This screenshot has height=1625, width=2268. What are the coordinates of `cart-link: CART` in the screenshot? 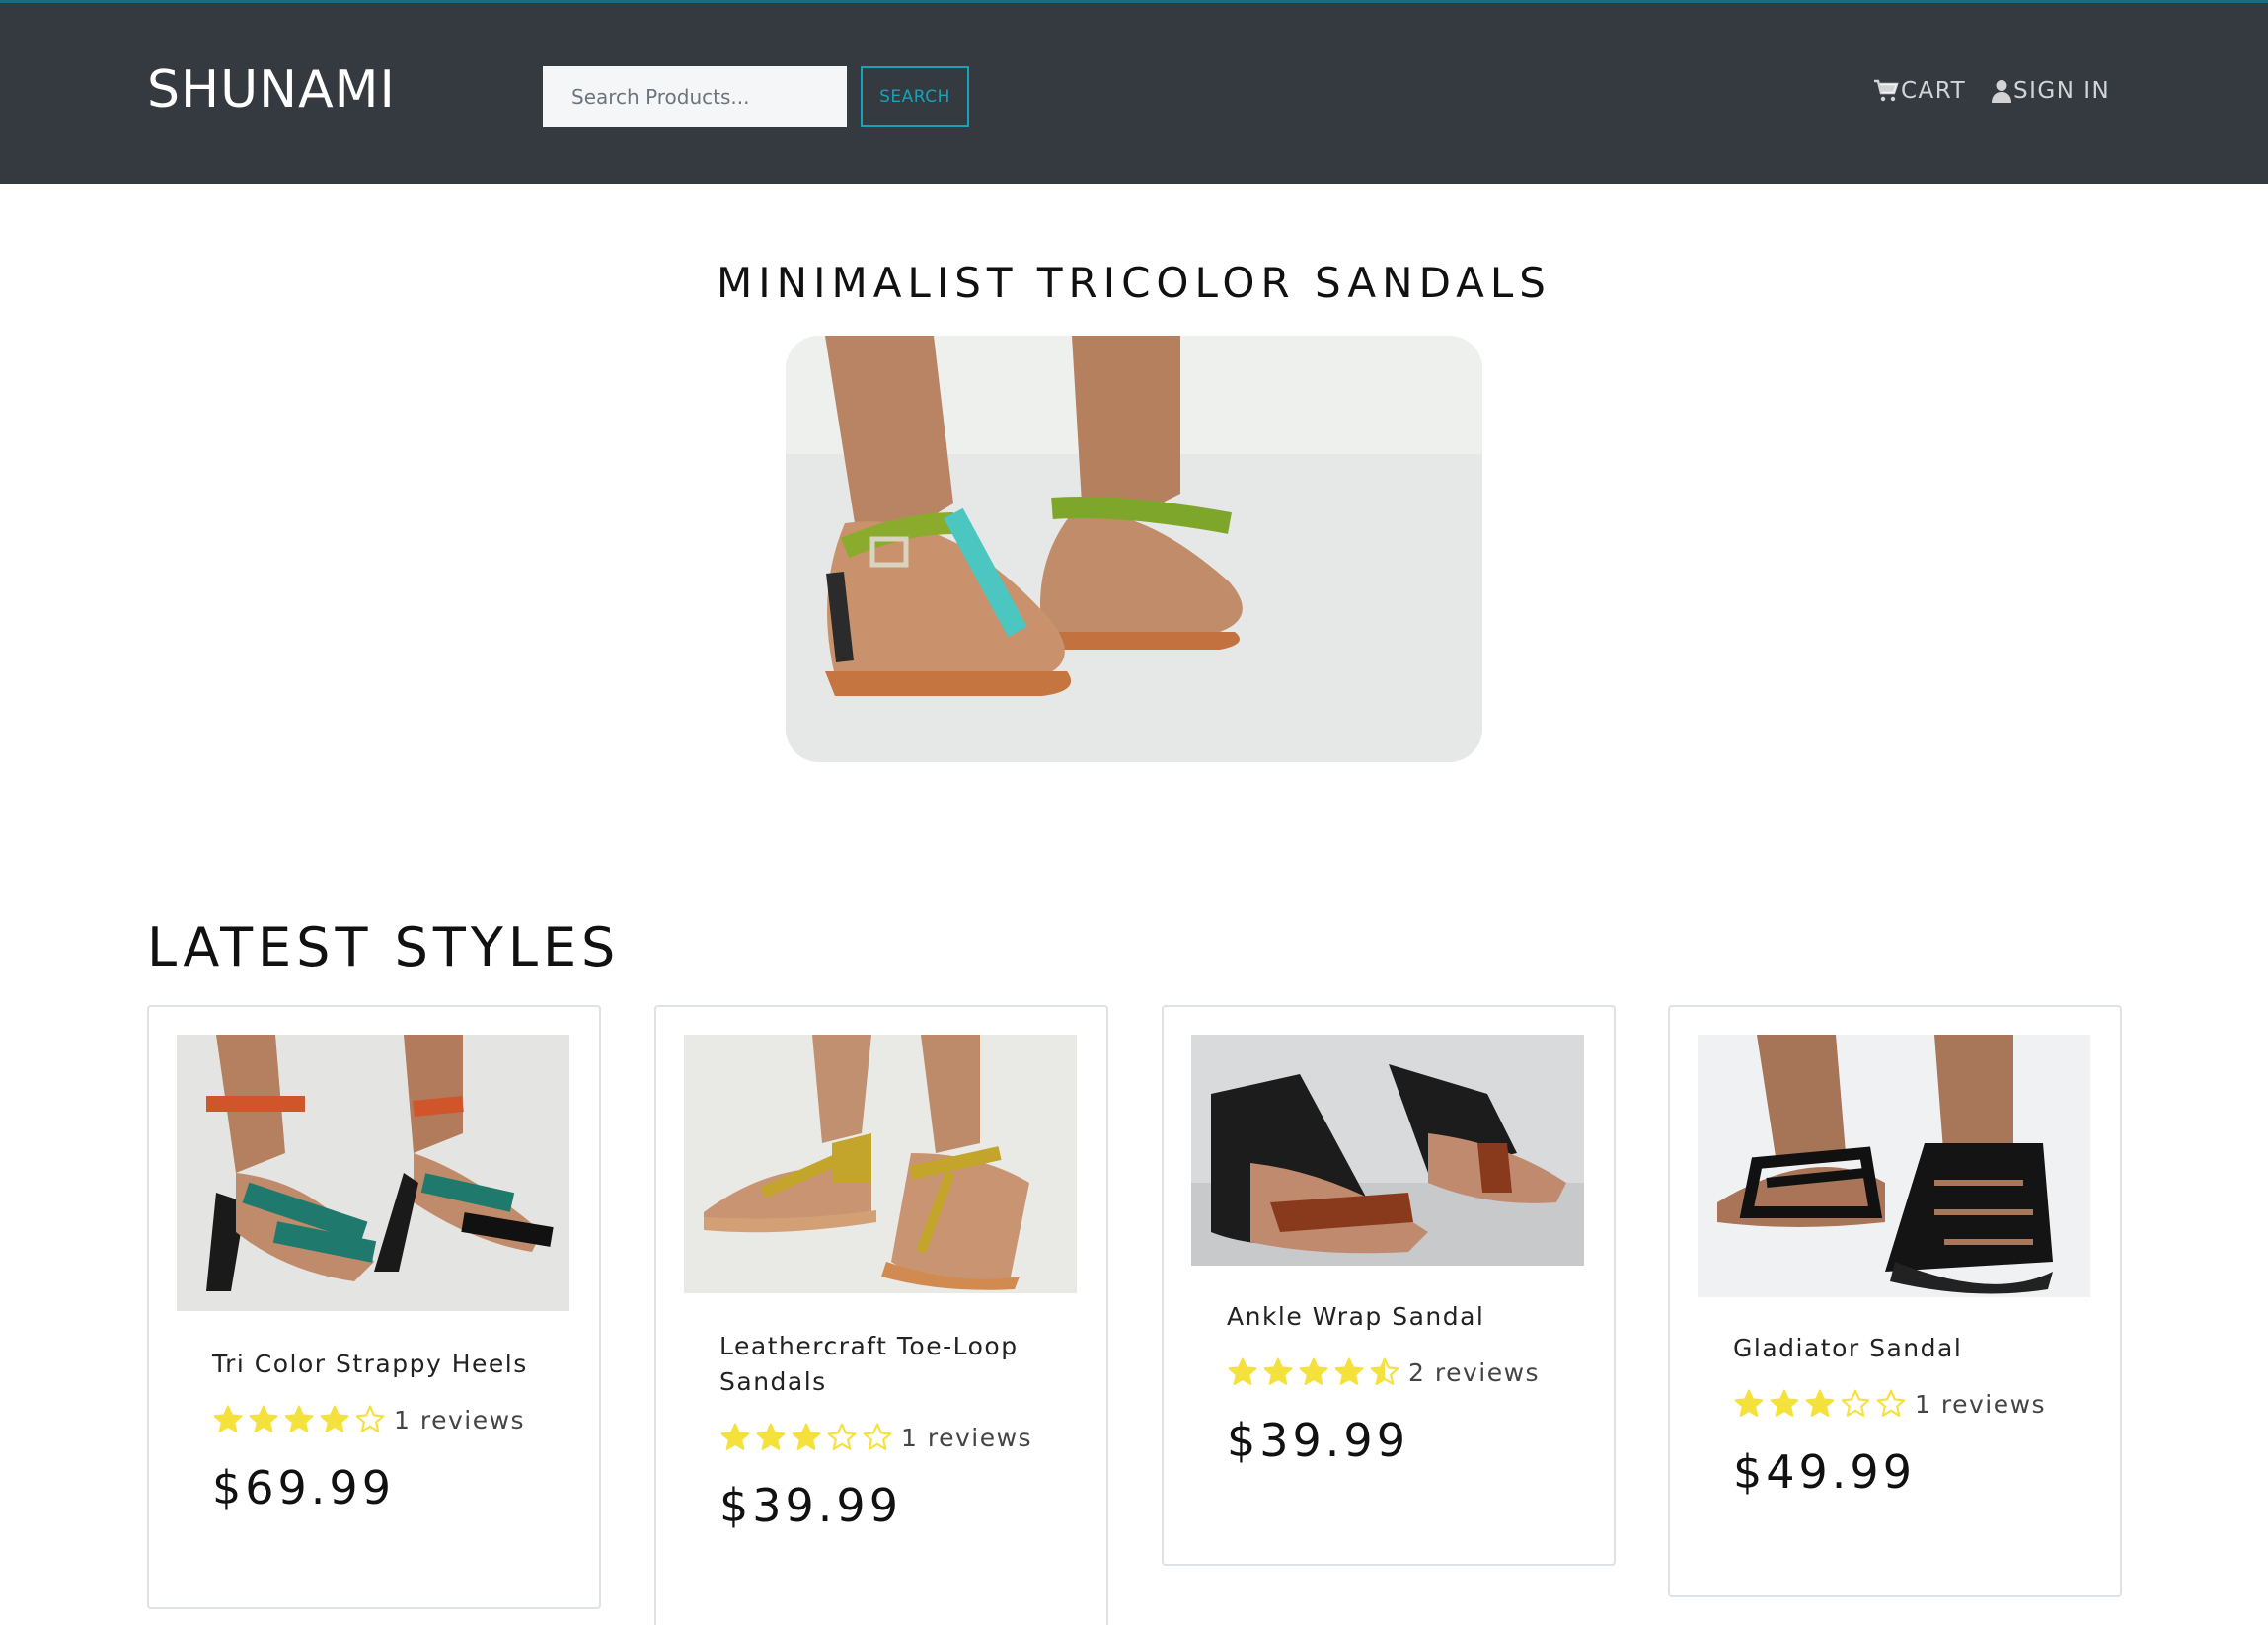 It's located at (1919, 91).